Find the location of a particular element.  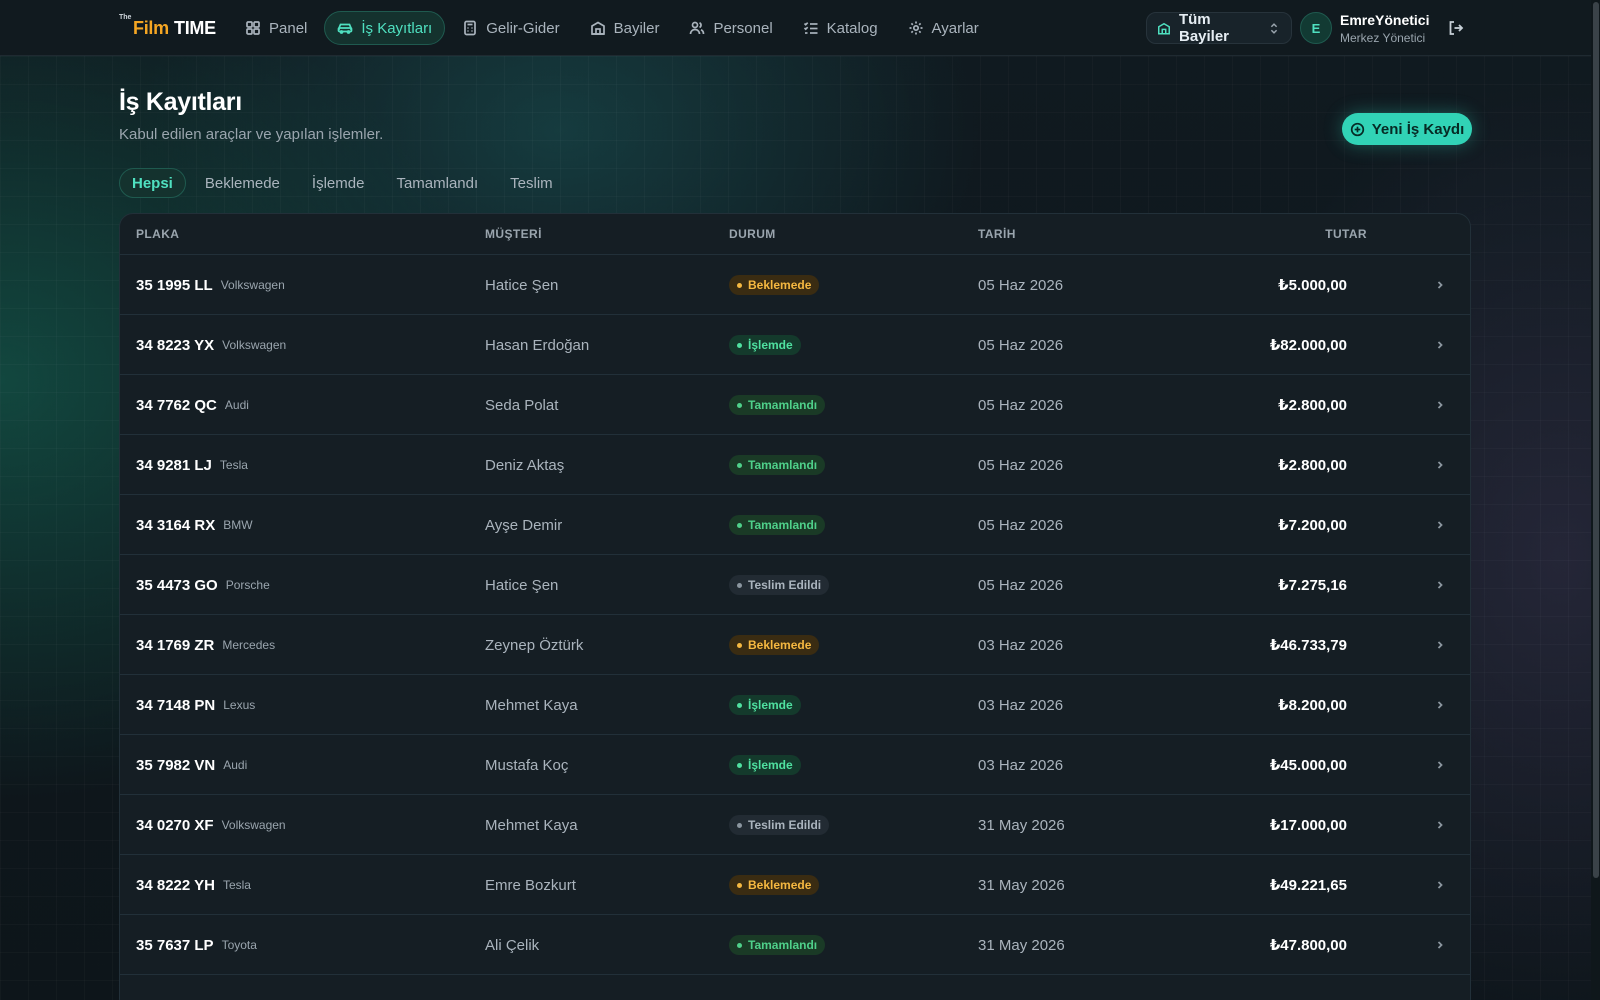

cell-plate: 34 9281 LJ Tesla is located at coordinates (192, 465).